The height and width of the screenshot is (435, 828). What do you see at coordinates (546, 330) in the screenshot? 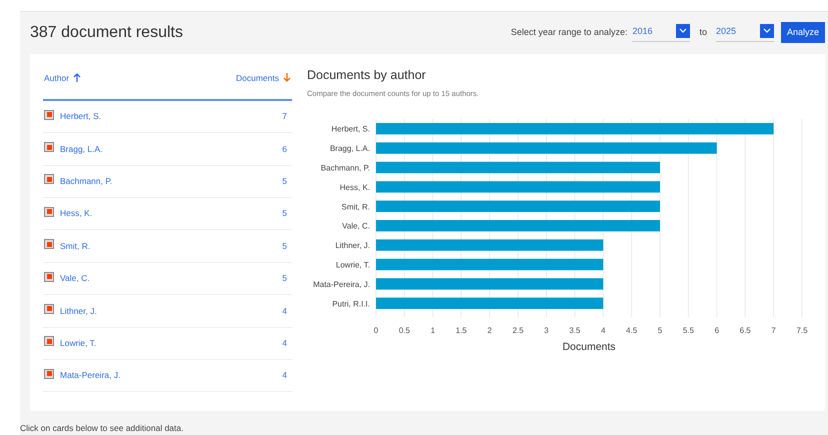
I see `tick-label: 3` at bounding box center [546, 330].